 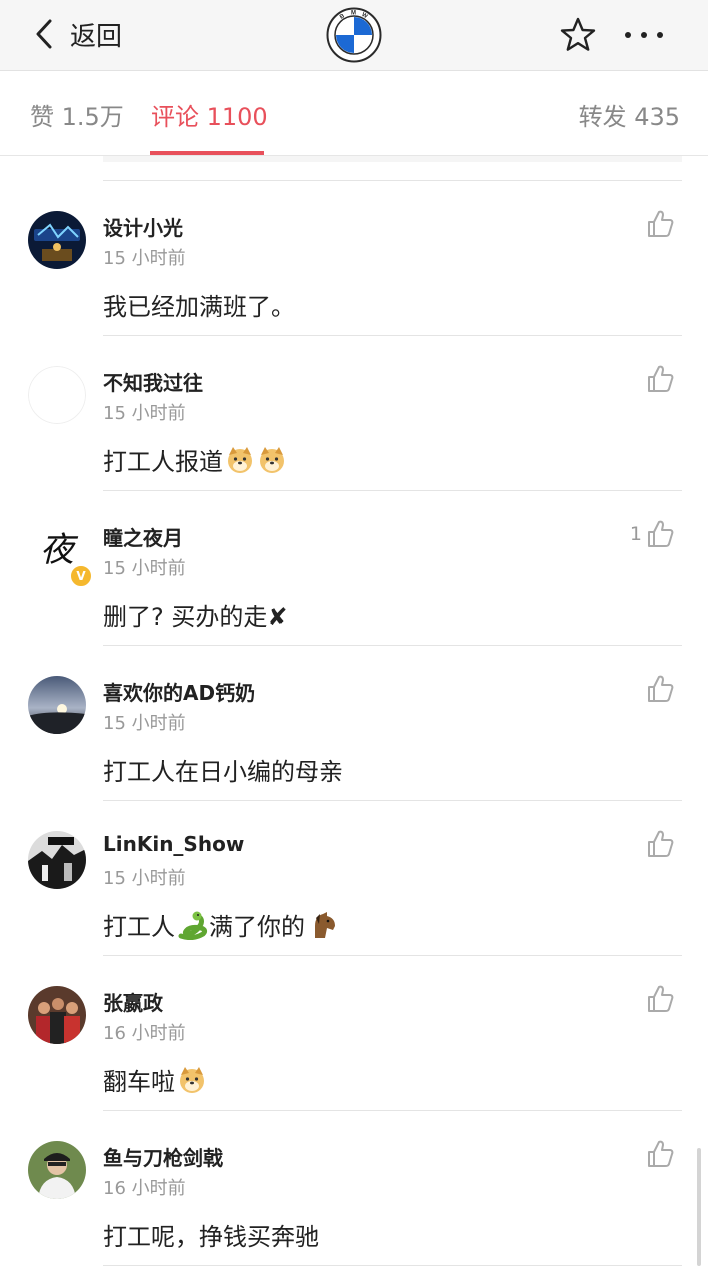 I want to click on avatar-calligraphy-glyph: 夜, so click(x=59, y=550).